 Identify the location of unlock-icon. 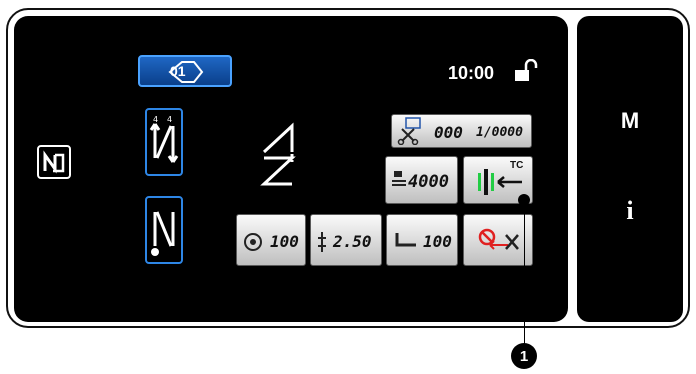
(526, 70).